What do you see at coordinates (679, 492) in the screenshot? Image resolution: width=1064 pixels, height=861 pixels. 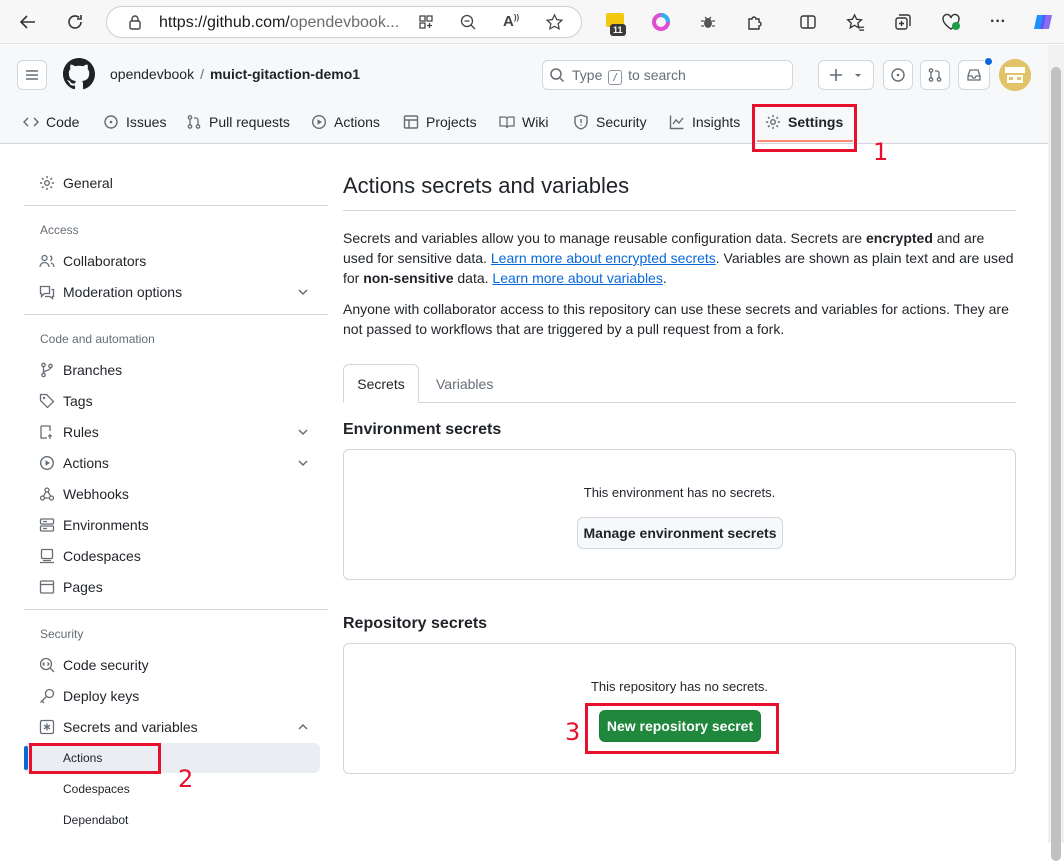 I see `empty-state-text: This environment has no secrets.` at bounding box center [679, 492].